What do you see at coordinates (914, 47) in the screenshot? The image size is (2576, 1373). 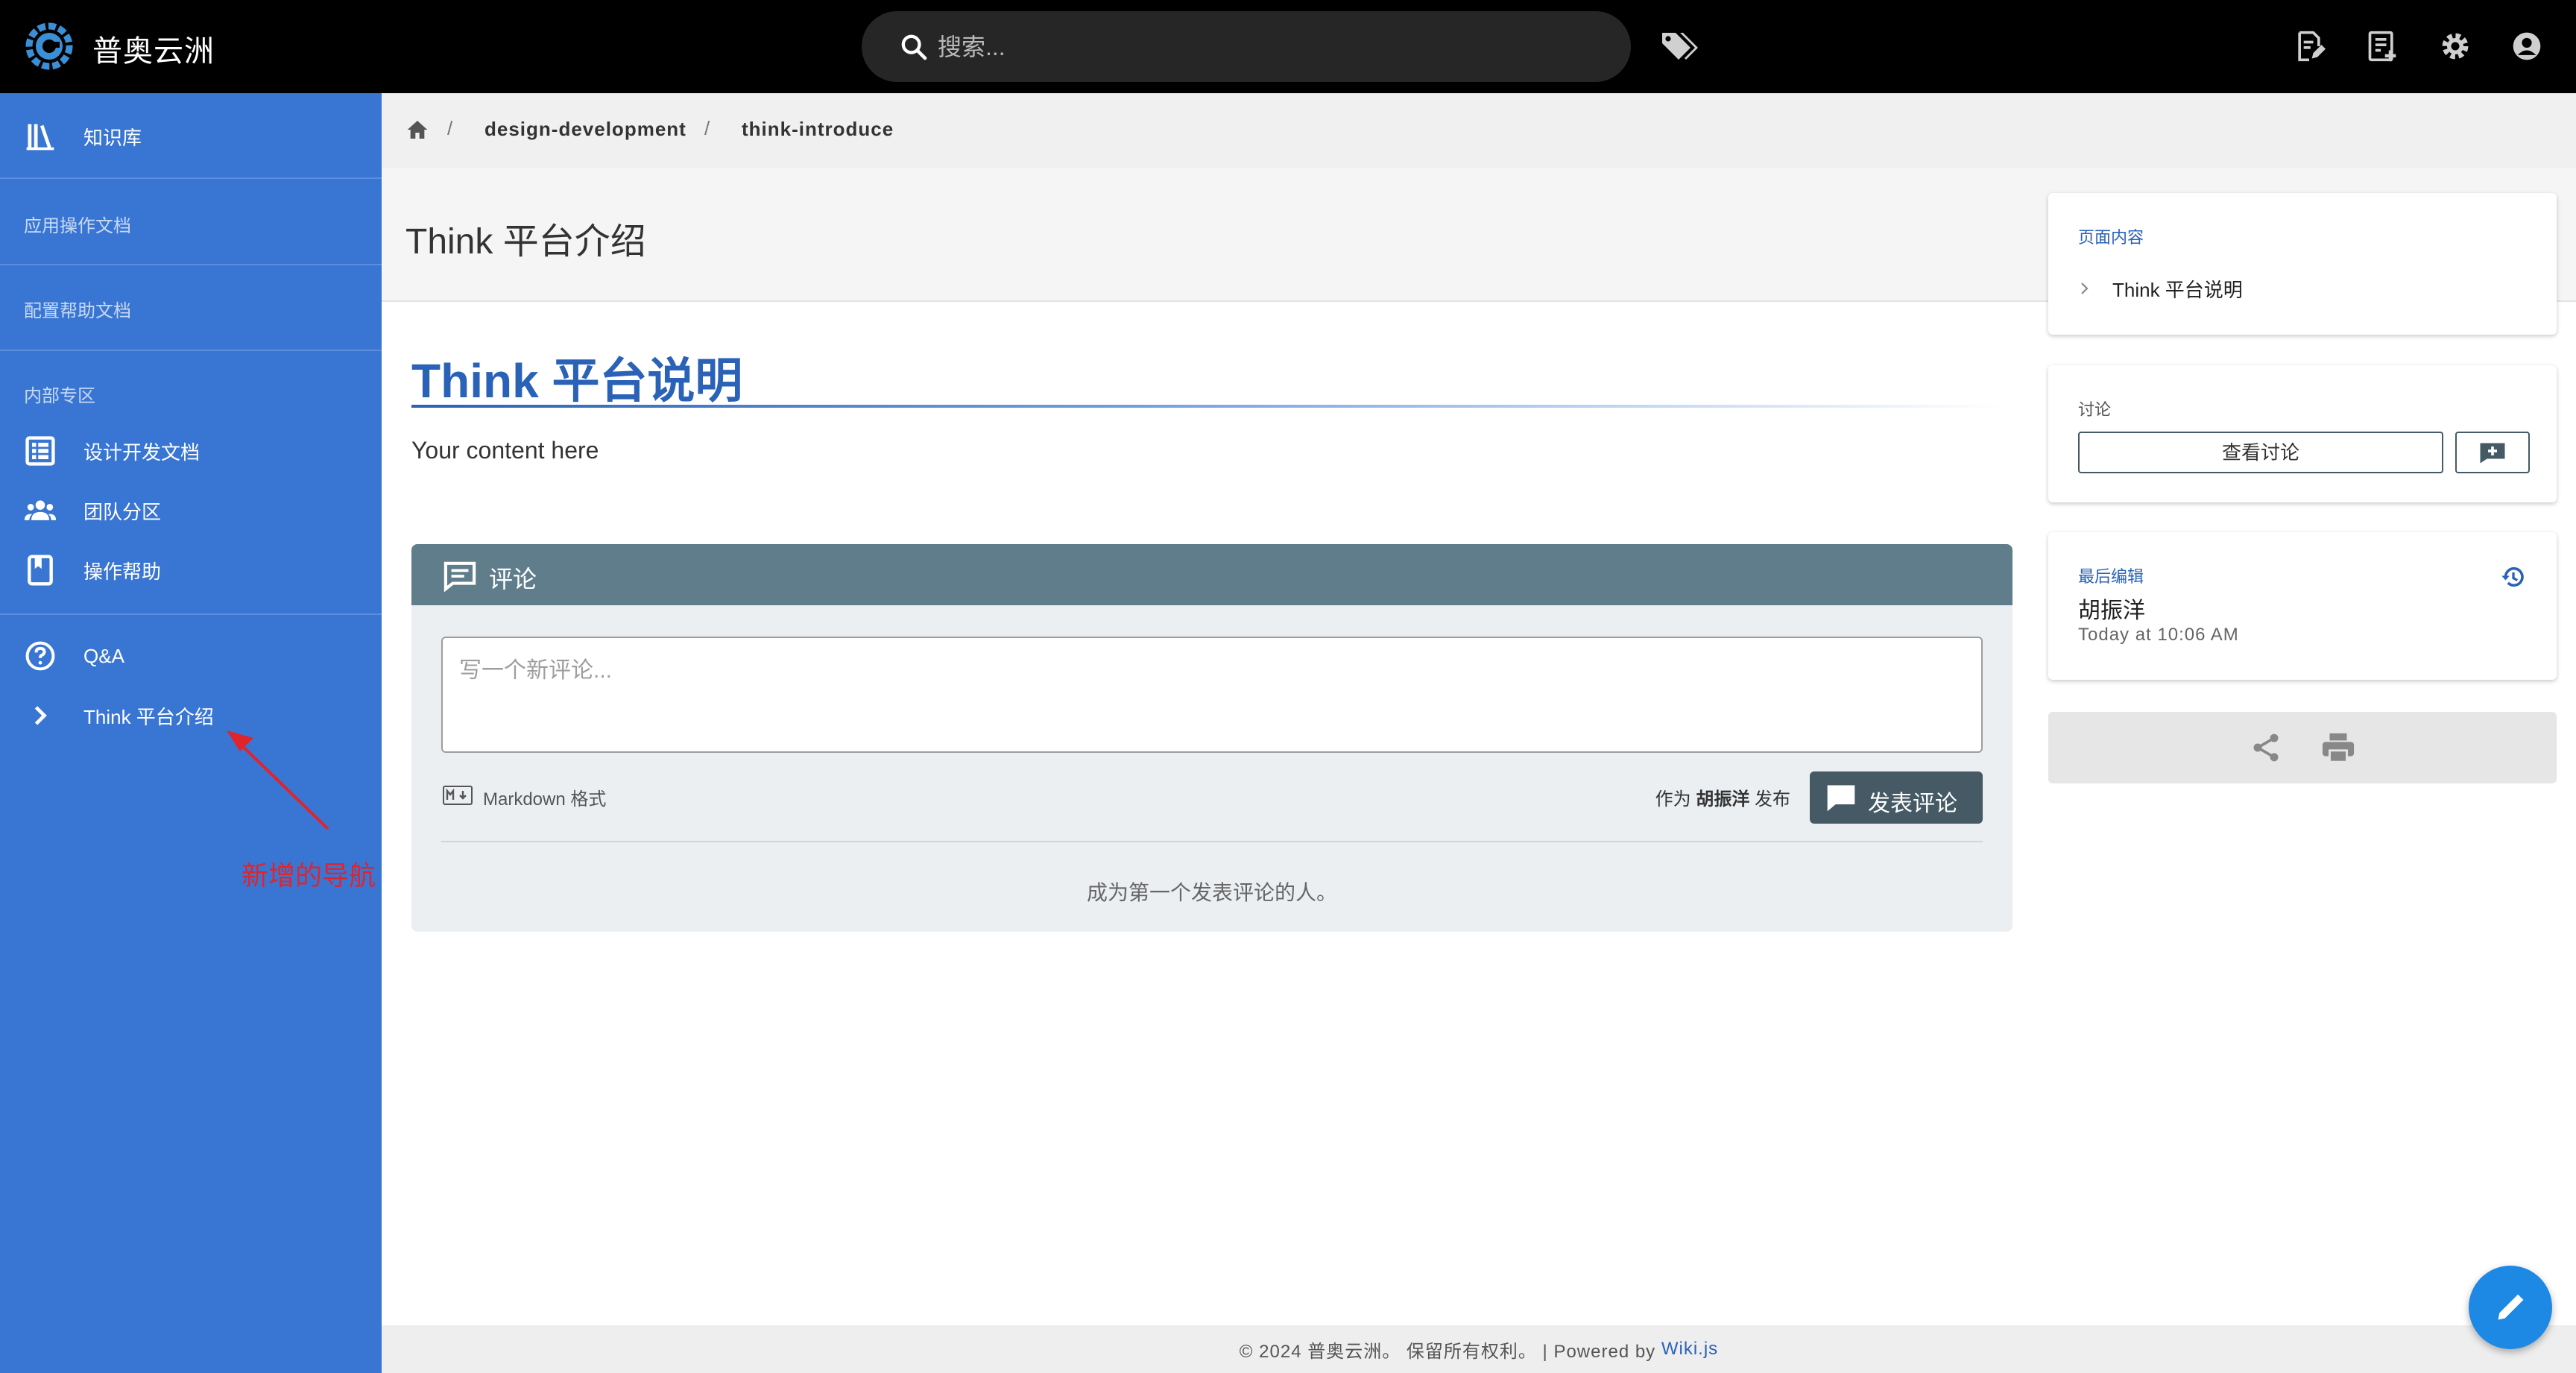 I see `search-icon` at bounding box center [914, 47].